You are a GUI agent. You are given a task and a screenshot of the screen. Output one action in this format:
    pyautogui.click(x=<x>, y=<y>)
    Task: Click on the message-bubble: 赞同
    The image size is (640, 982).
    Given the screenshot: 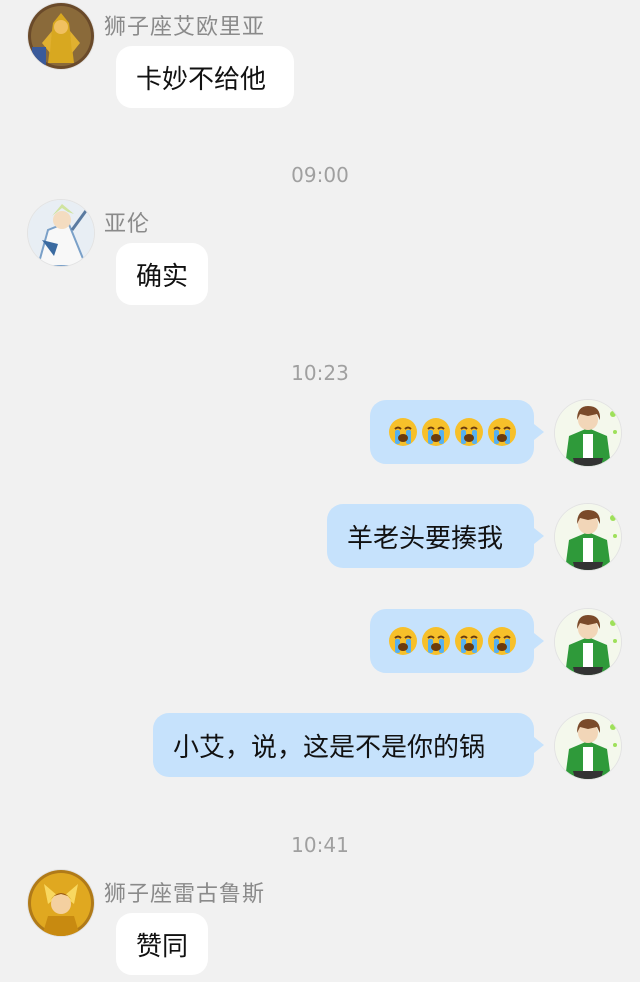 What is the action you would take?
    pyautogui.click(x=162, y=944)
    